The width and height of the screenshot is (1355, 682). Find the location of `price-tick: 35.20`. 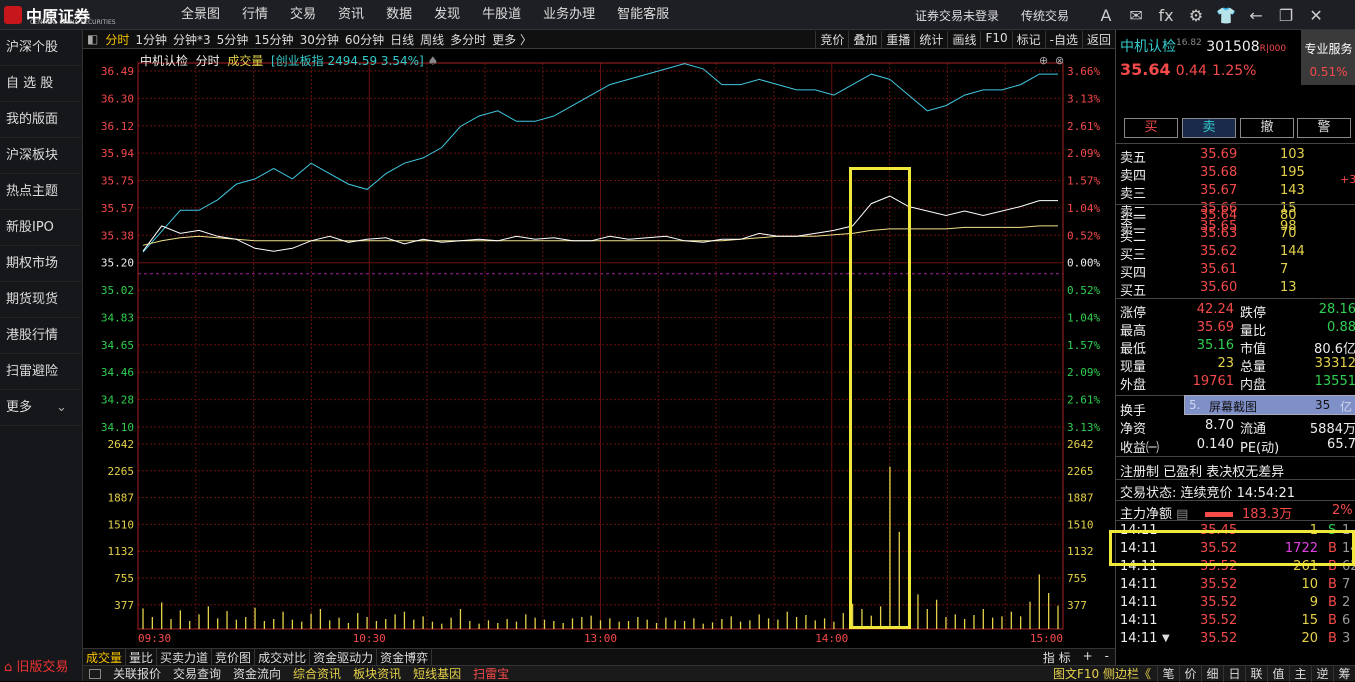

price-tick: 35.20 is located at coordinates (117, 263).